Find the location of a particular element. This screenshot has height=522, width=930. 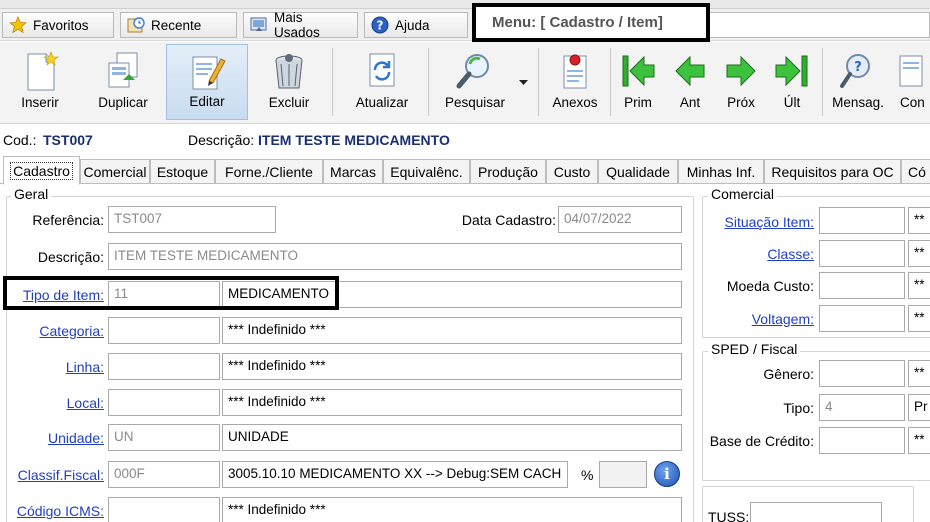

ult-button: Últ is located at coordinates (792, 82).